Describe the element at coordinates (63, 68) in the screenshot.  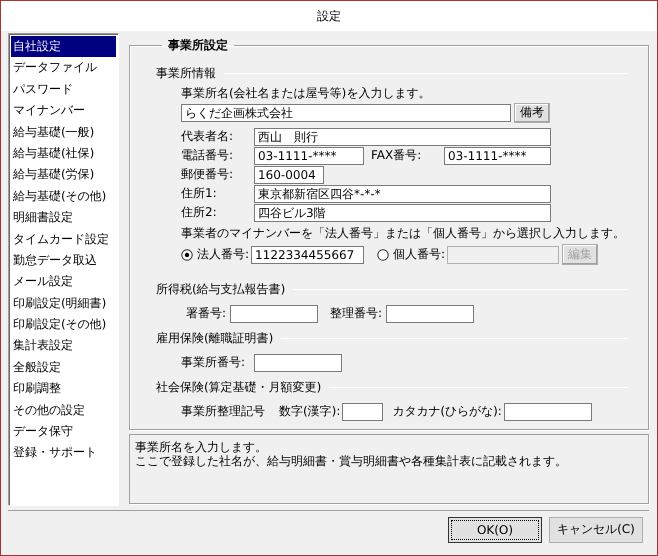
I see `list-item: データファイル` at that location.